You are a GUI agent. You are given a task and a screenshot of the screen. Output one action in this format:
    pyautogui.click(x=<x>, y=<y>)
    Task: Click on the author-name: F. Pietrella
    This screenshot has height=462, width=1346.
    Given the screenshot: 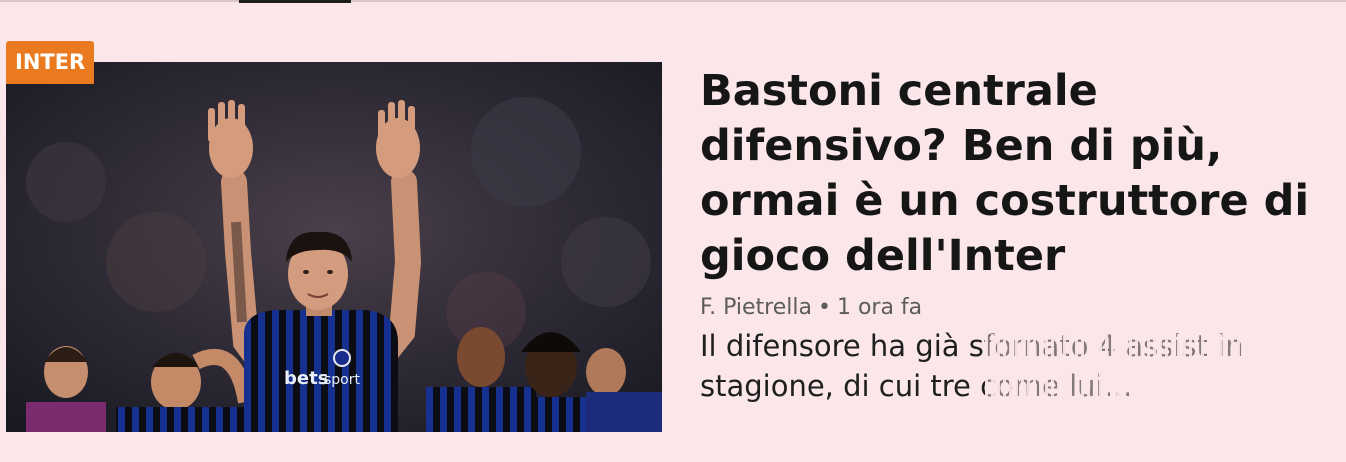 What is the action you would take?
    pyautogui.click(x=756, y=308)
    